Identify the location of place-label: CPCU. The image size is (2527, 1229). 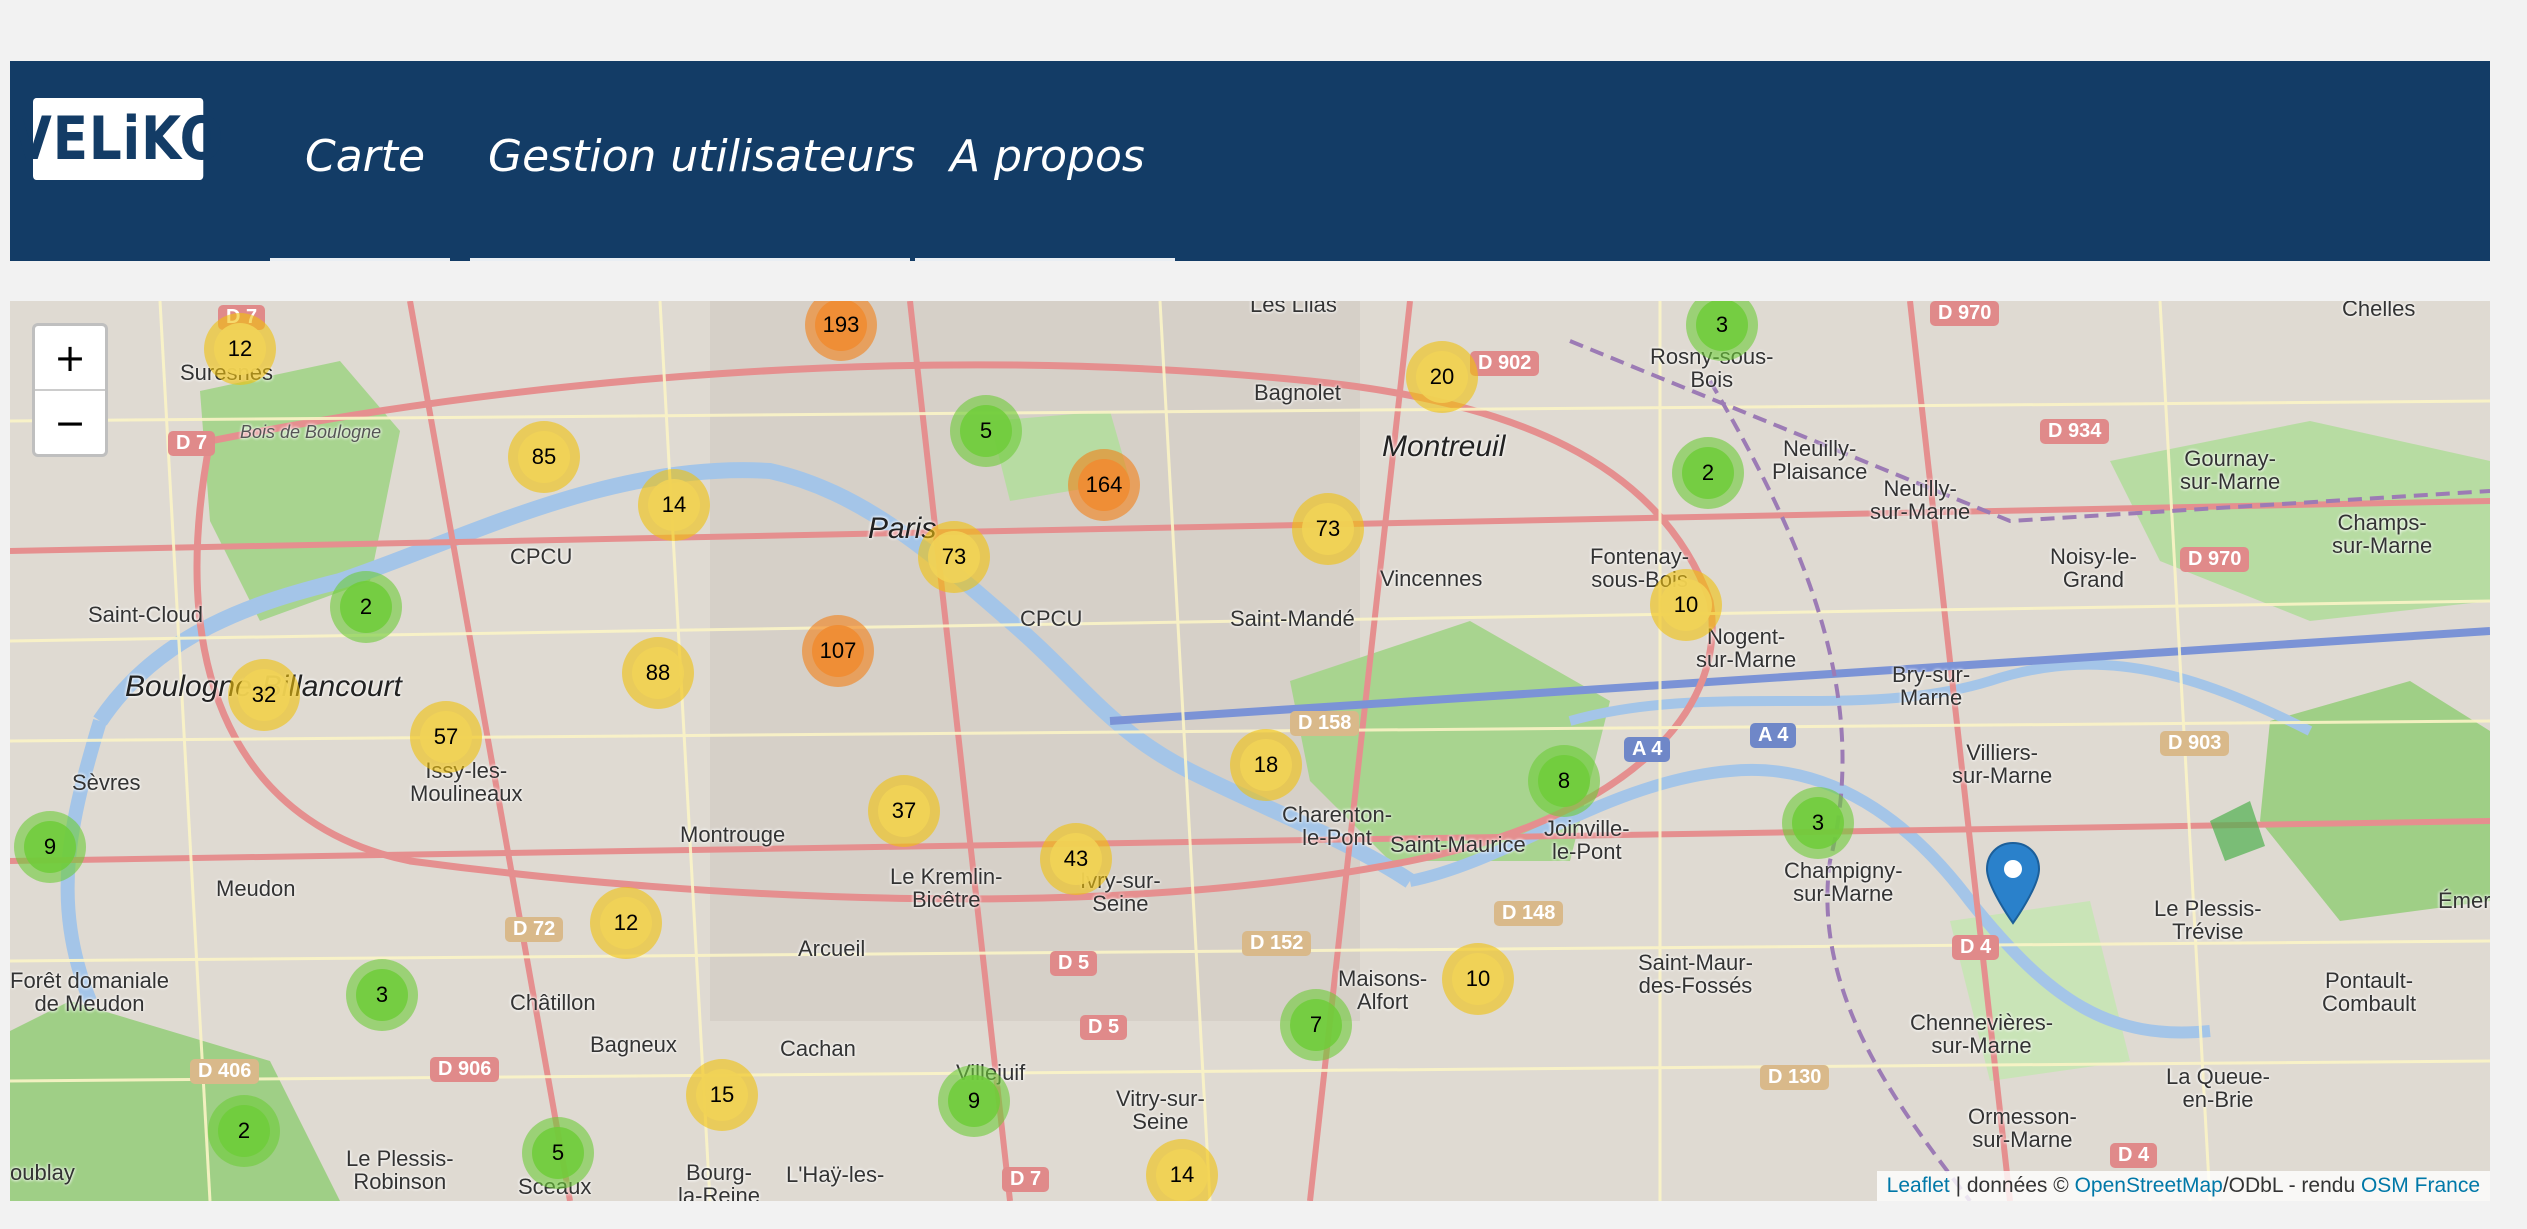
(1051, 618).